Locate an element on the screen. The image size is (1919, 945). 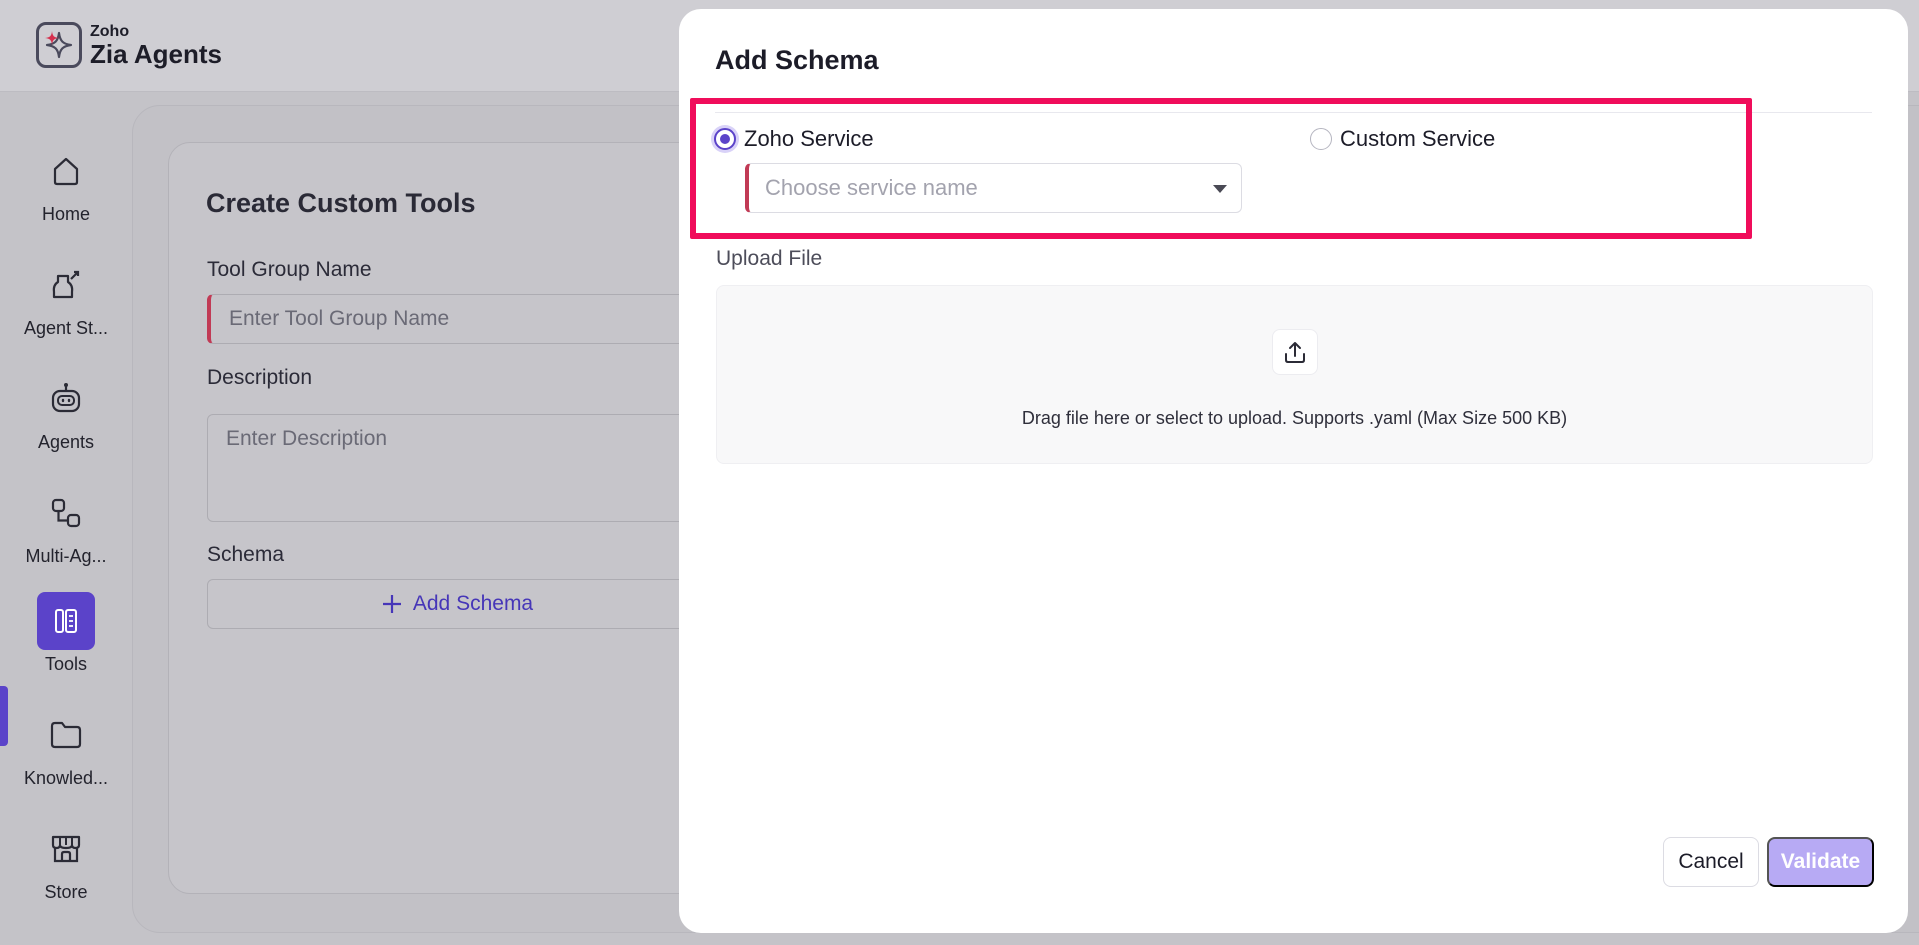
brand-name: Zia Agents is located at coordinates (156, 53).